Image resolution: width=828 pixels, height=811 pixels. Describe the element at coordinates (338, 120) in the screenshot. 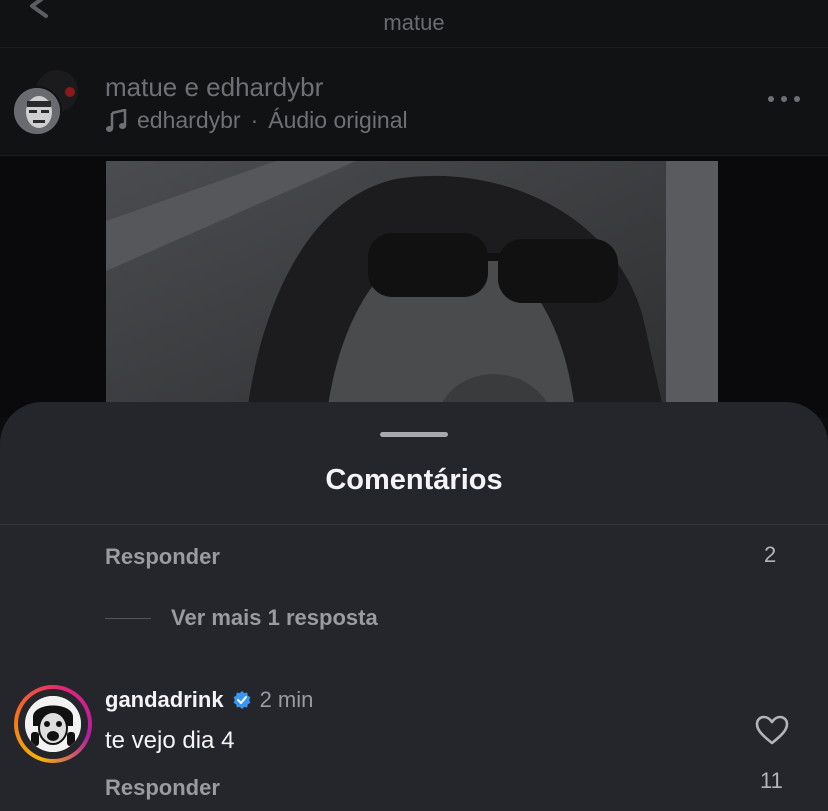

I see `audio-label: Áudio original` at that location.